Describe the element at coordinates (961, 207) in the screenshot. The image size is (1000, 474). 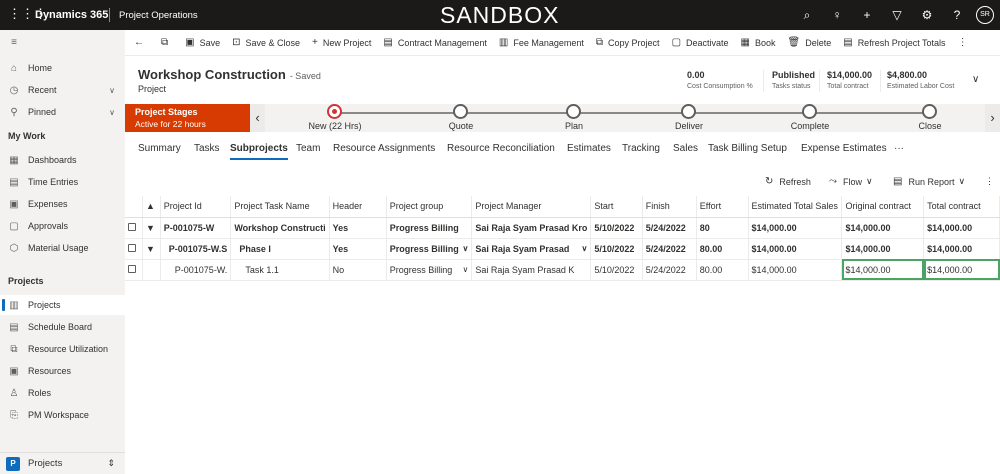
I see `column-header-total-contract: Total contract` at that location.